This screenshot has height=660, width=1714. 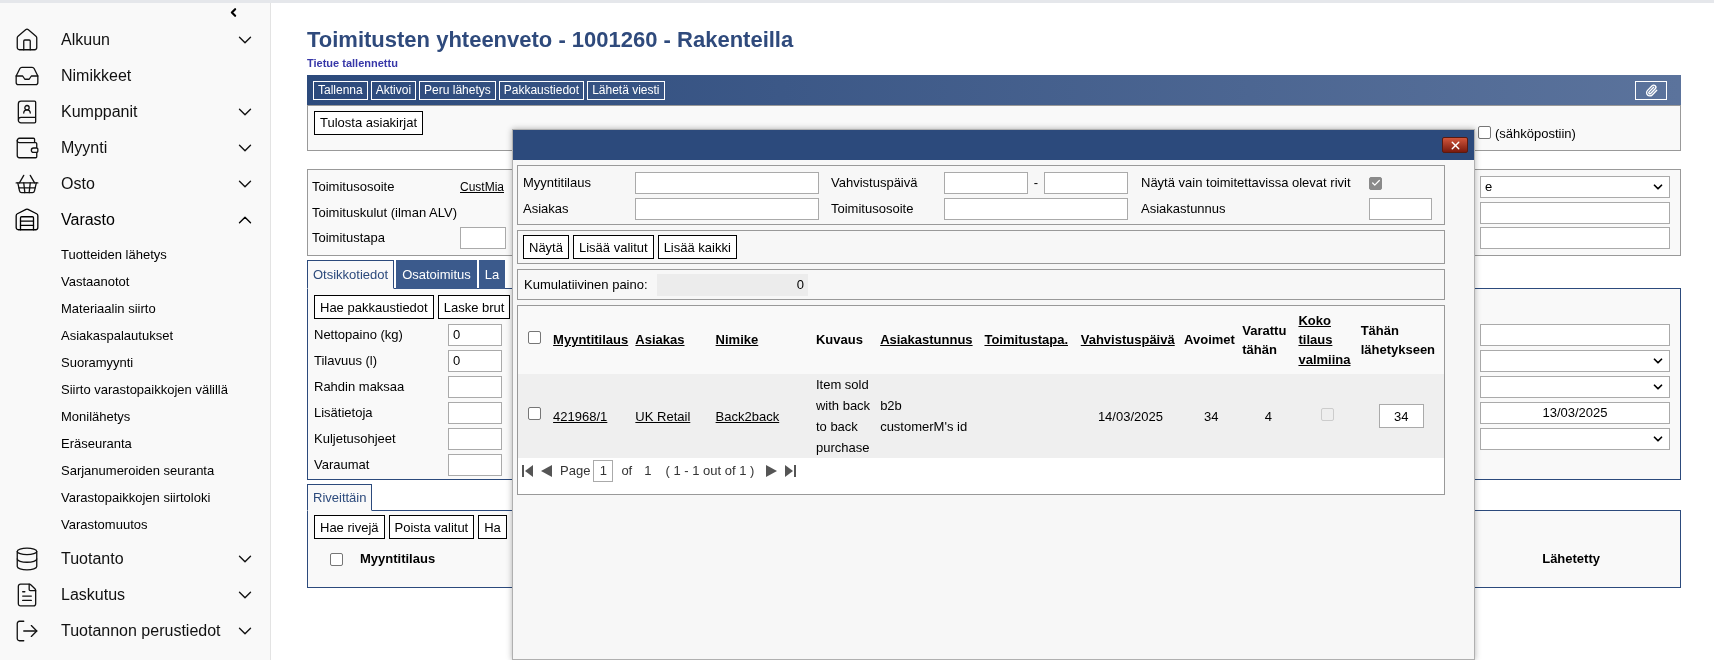 I want to click on field-label: Varaumat, so click(x=342, y=465).